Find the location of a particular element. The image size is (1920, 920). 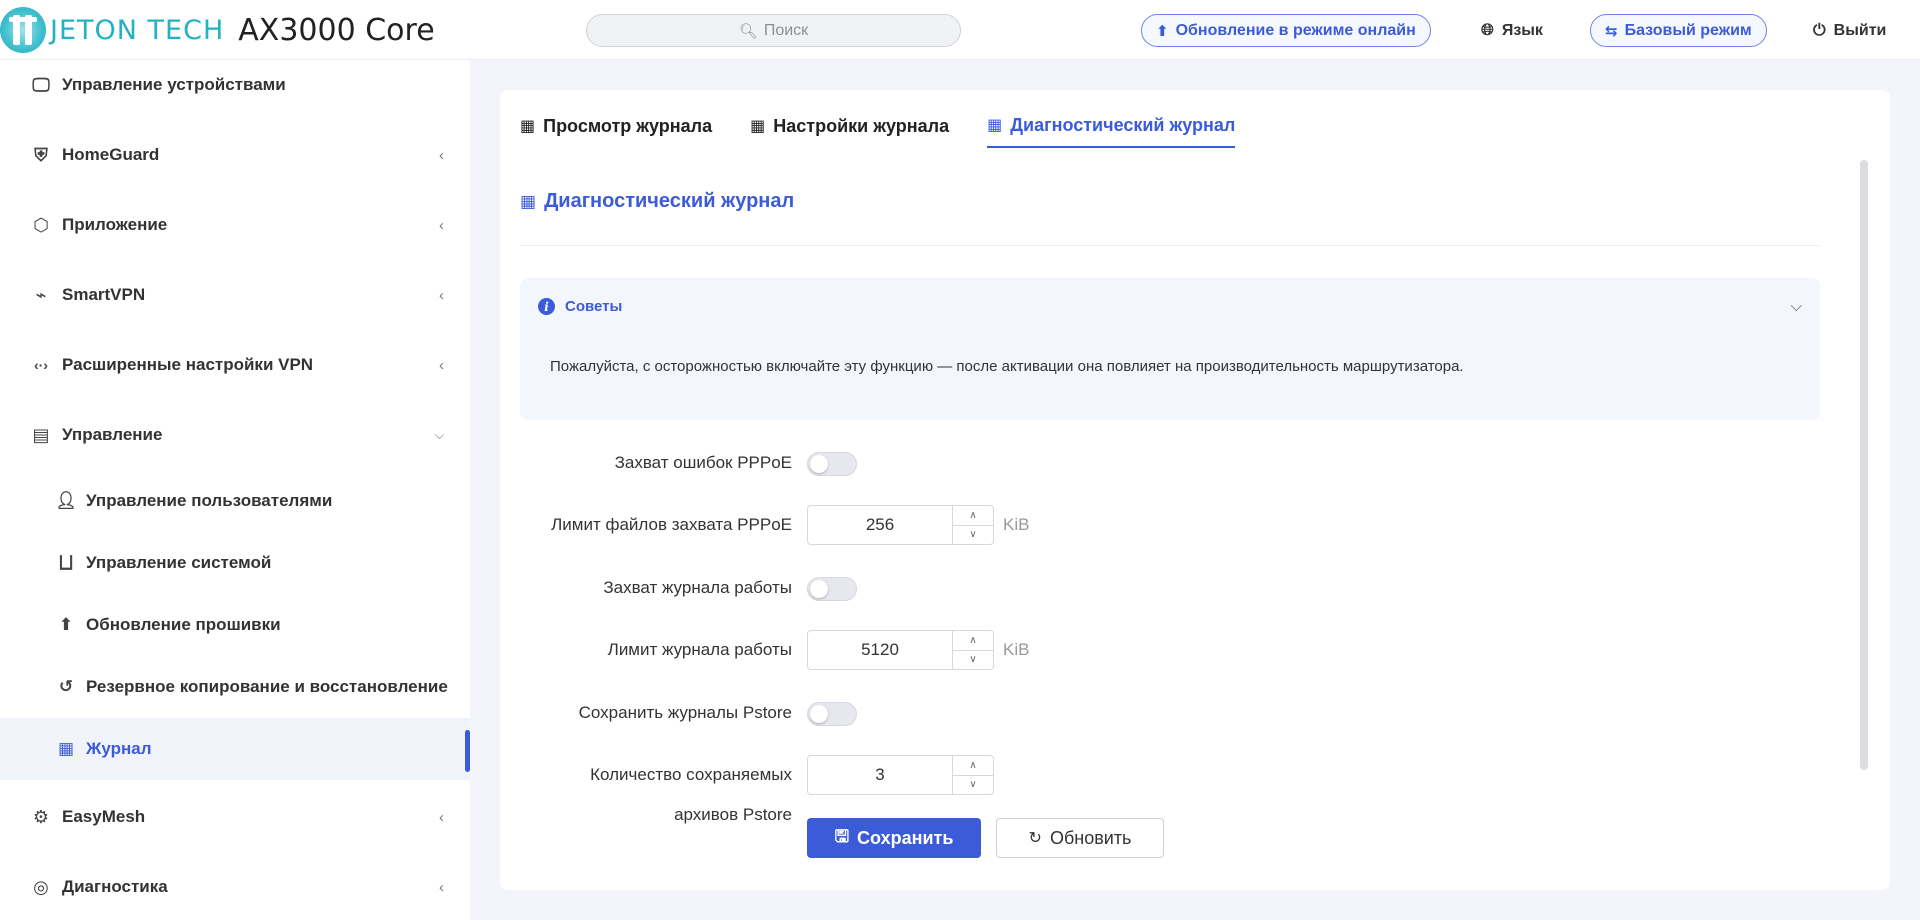

sidebar-item-management: ▤ Управление ⌵ is located at coordinates (235, 435).